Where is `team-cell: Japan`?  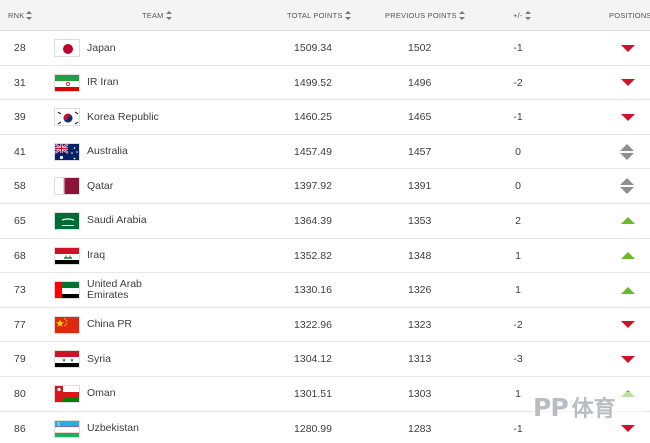
team-cell: Japan is located at coordinates (127, 48).